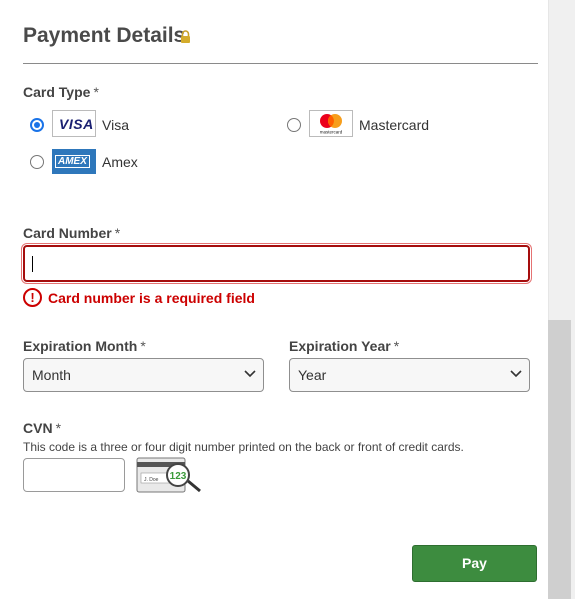  Describe the element at coordinates (409, 375) in the screenshot. I see `expiration-year-select: Year` at that location.